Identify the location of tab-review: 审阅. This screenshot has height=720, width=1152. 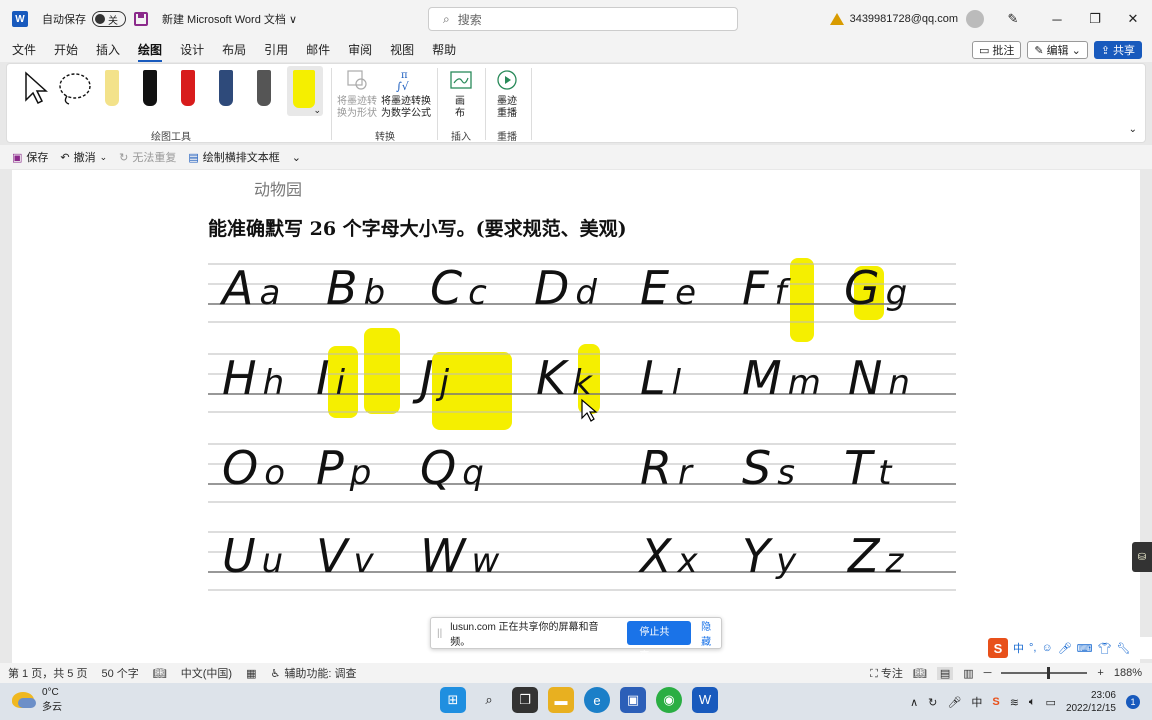
(360, 50).